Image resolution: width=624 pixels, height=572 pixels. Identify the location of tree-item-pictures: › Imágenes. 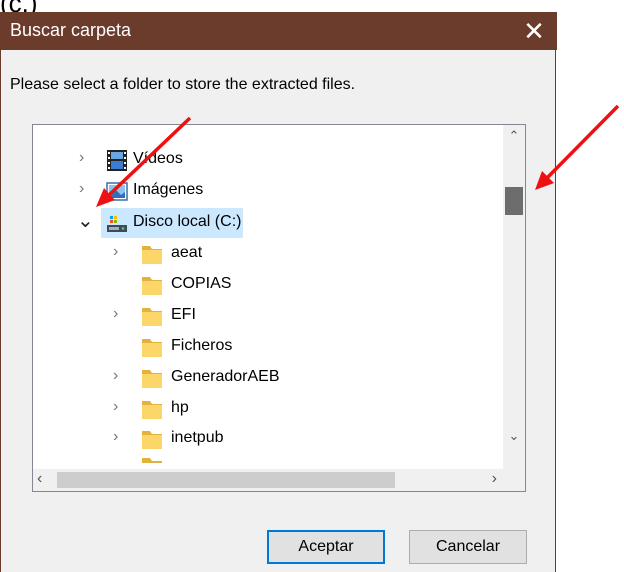
(263, 191).